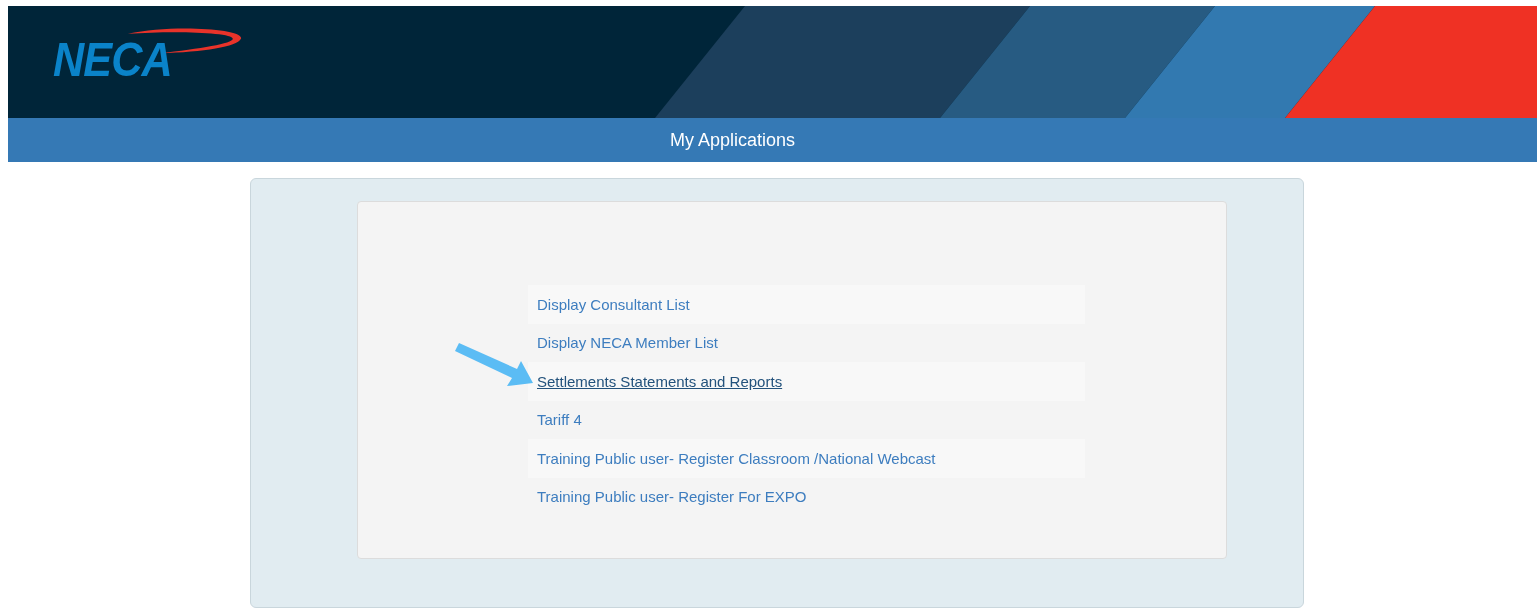 This screenshot has height=614, width=1537. Describe the element at coordinates (732, 140) in the screenshot. I see `page-title: My Applications` at that location.